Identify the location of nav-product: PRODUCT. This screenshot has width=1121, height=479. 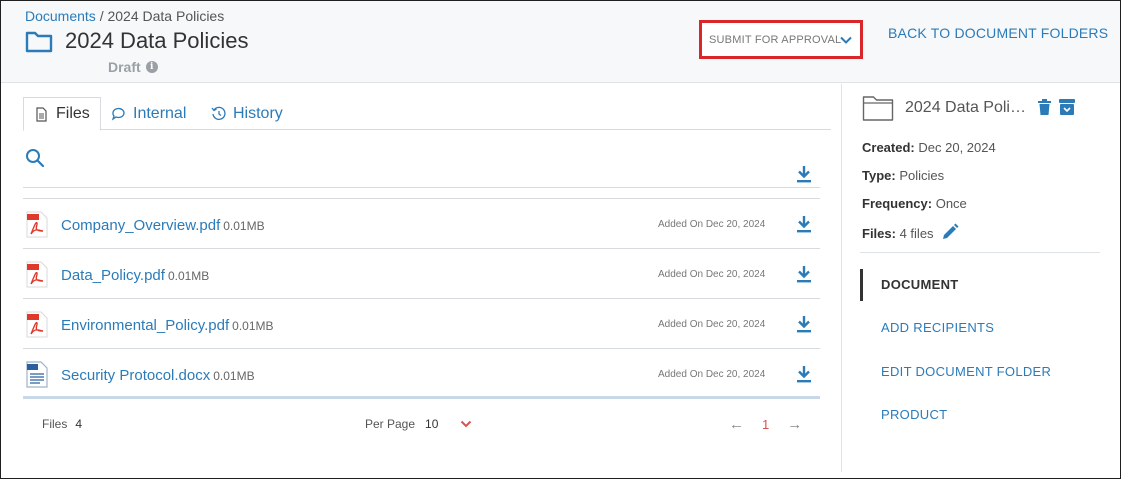
(914, 414).